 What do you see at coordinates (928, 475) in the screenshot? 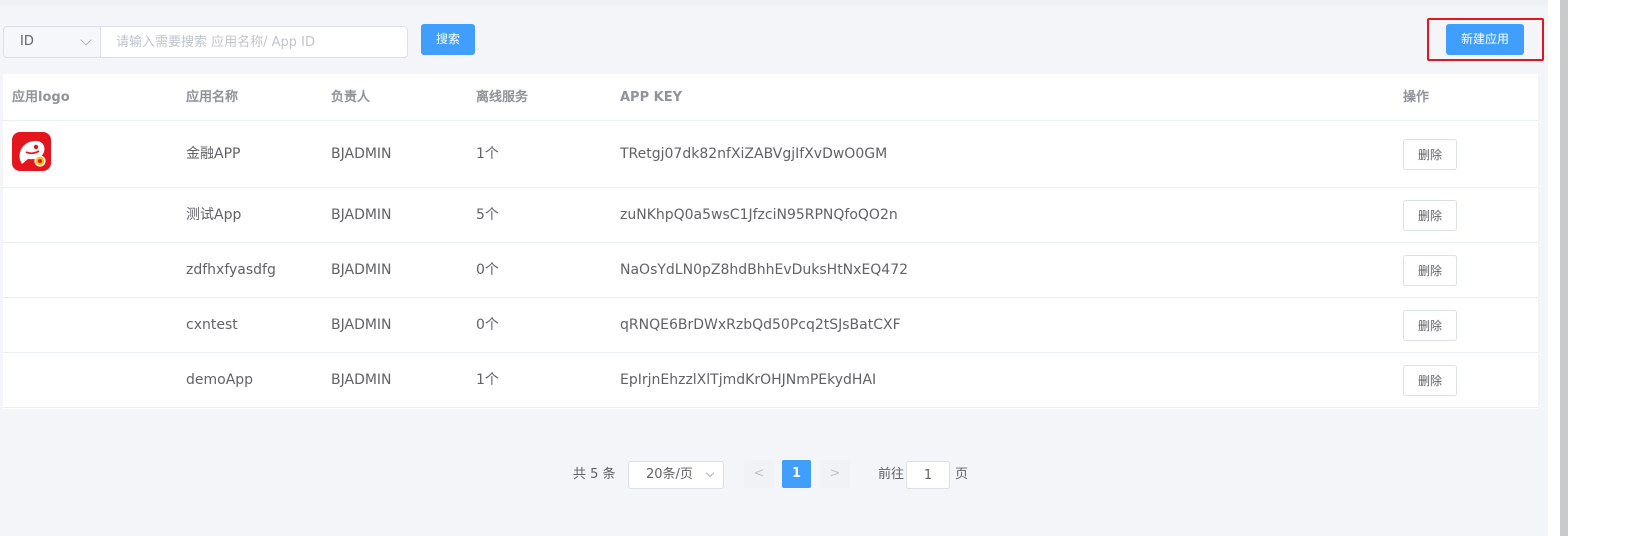
I see `goto-page-input` at bounding box center [928, 475].